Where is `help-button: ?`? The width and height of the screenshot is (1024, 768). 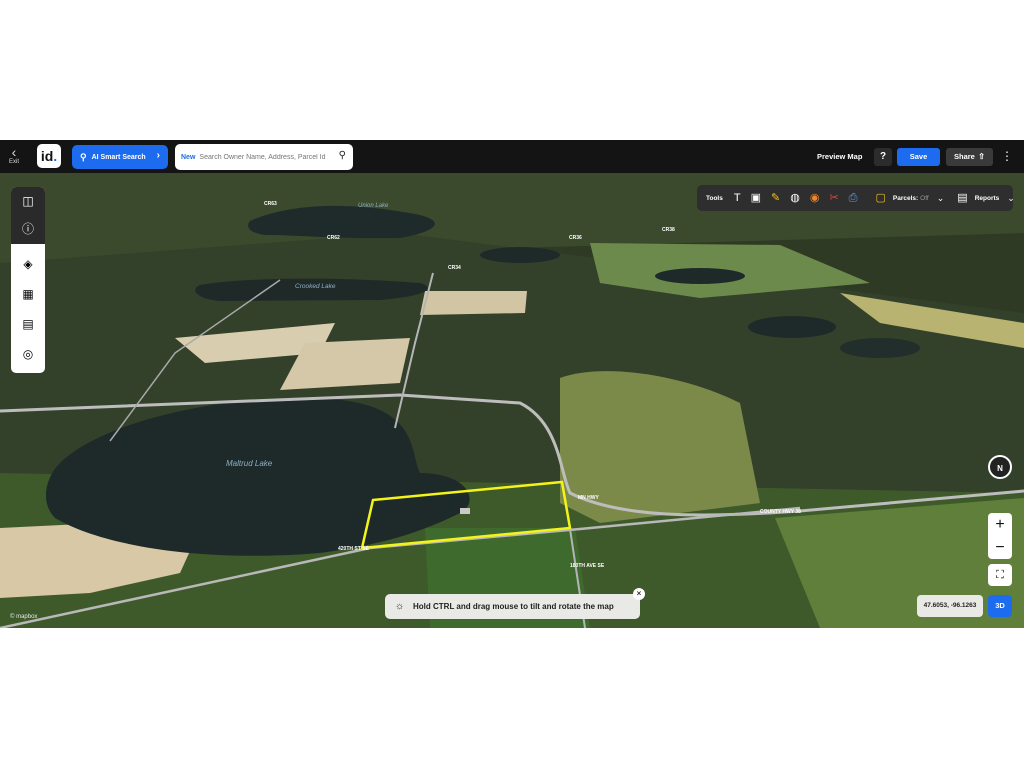 help-button: ? is located at coordinates (883, 157).